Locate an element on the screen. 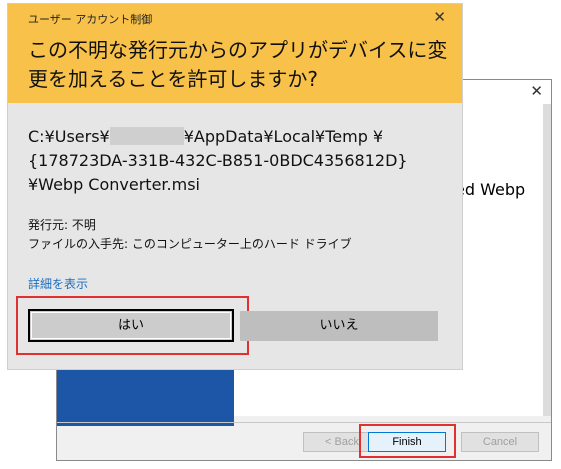 This screenshot has width=561, height=469. finish-highlight-box is located at coordinates (407, 441).